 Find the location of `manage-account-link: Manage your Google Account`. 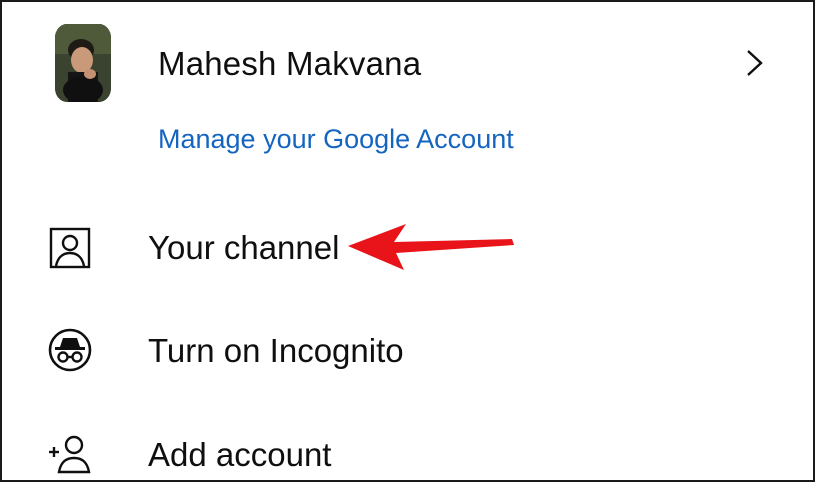

manage-account-link: Manage your Google Account is located at coordinates (336, 139).